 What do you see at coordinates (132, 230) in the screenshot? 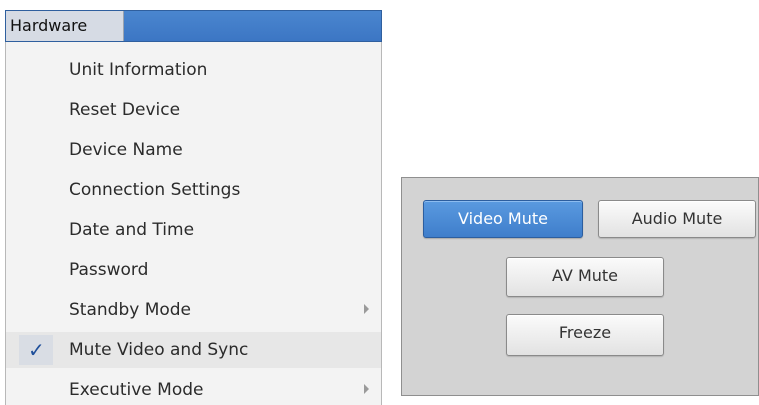
I see `menu-item-label: Date and Time` at bounding box center [132, 230].